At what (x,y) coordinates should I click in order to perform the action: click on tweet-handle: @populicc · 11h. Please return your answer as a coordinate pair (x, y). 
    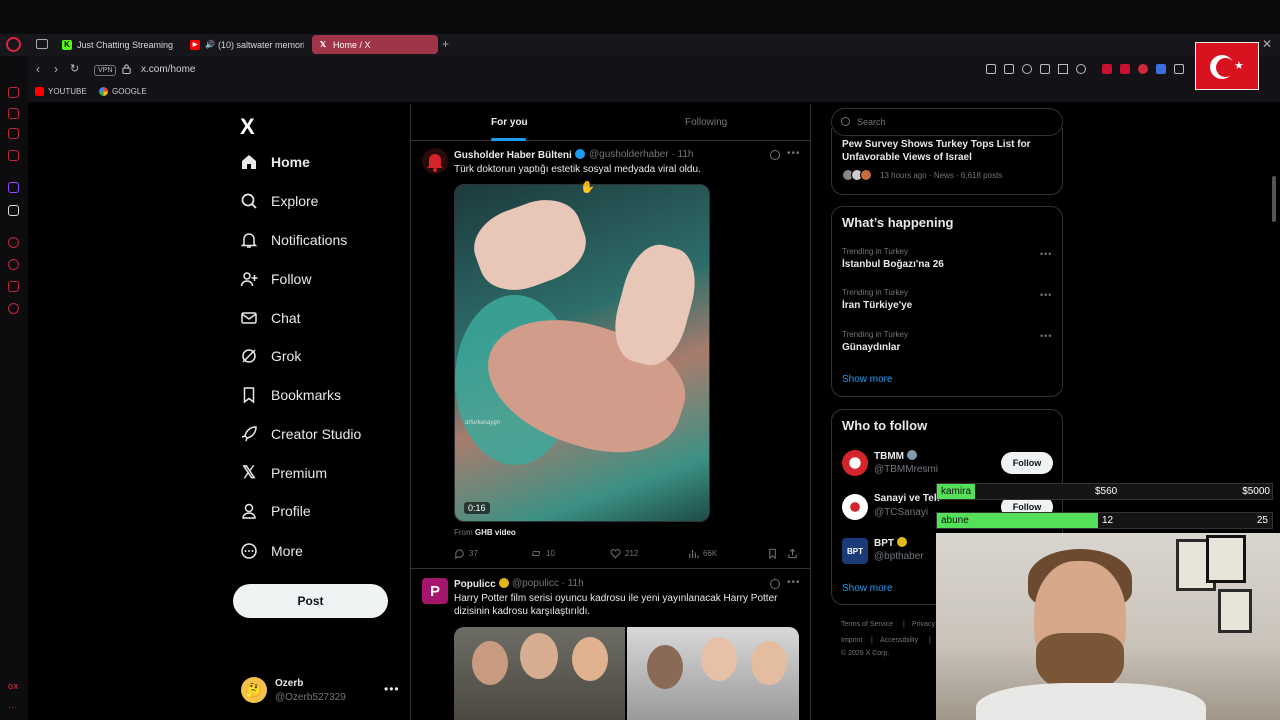
    Looking at the image, I should click on (548, 583).